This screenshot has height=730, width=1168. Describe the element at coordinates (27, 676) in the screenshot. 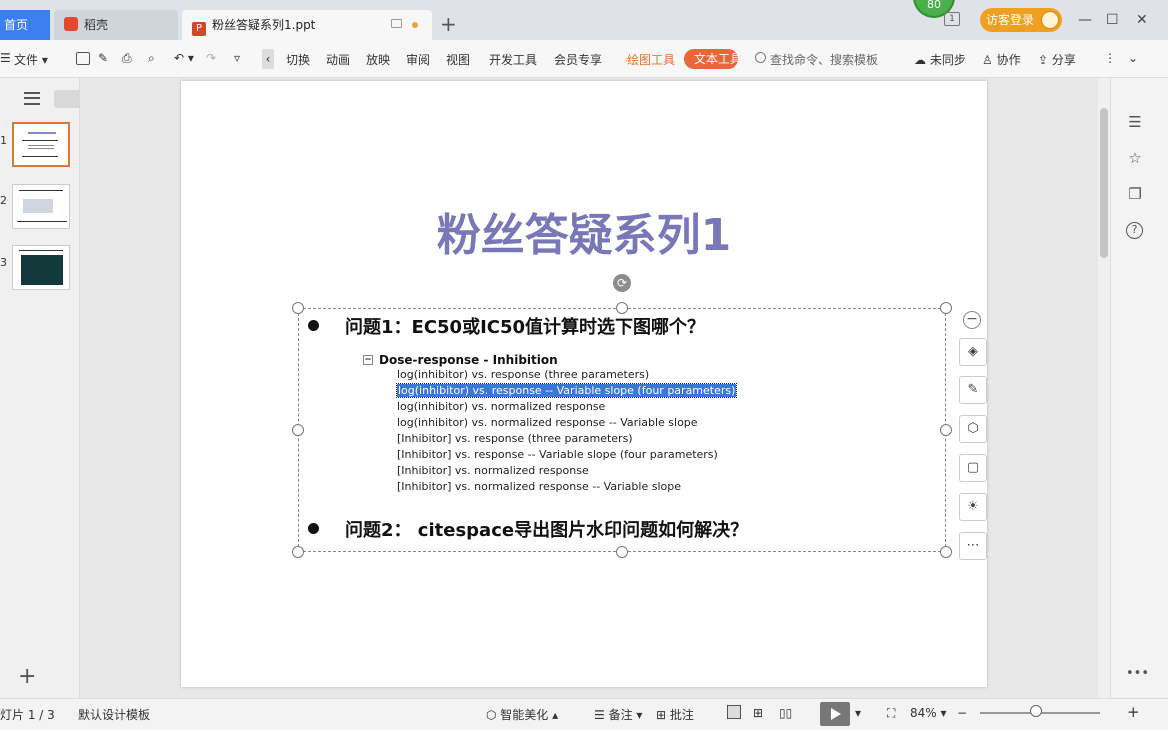

I see `add-slide-button: +` at that location.